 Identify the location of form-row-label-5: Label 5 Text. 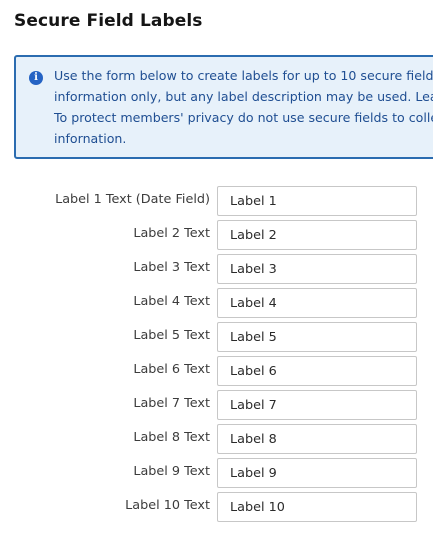
(216, 339).